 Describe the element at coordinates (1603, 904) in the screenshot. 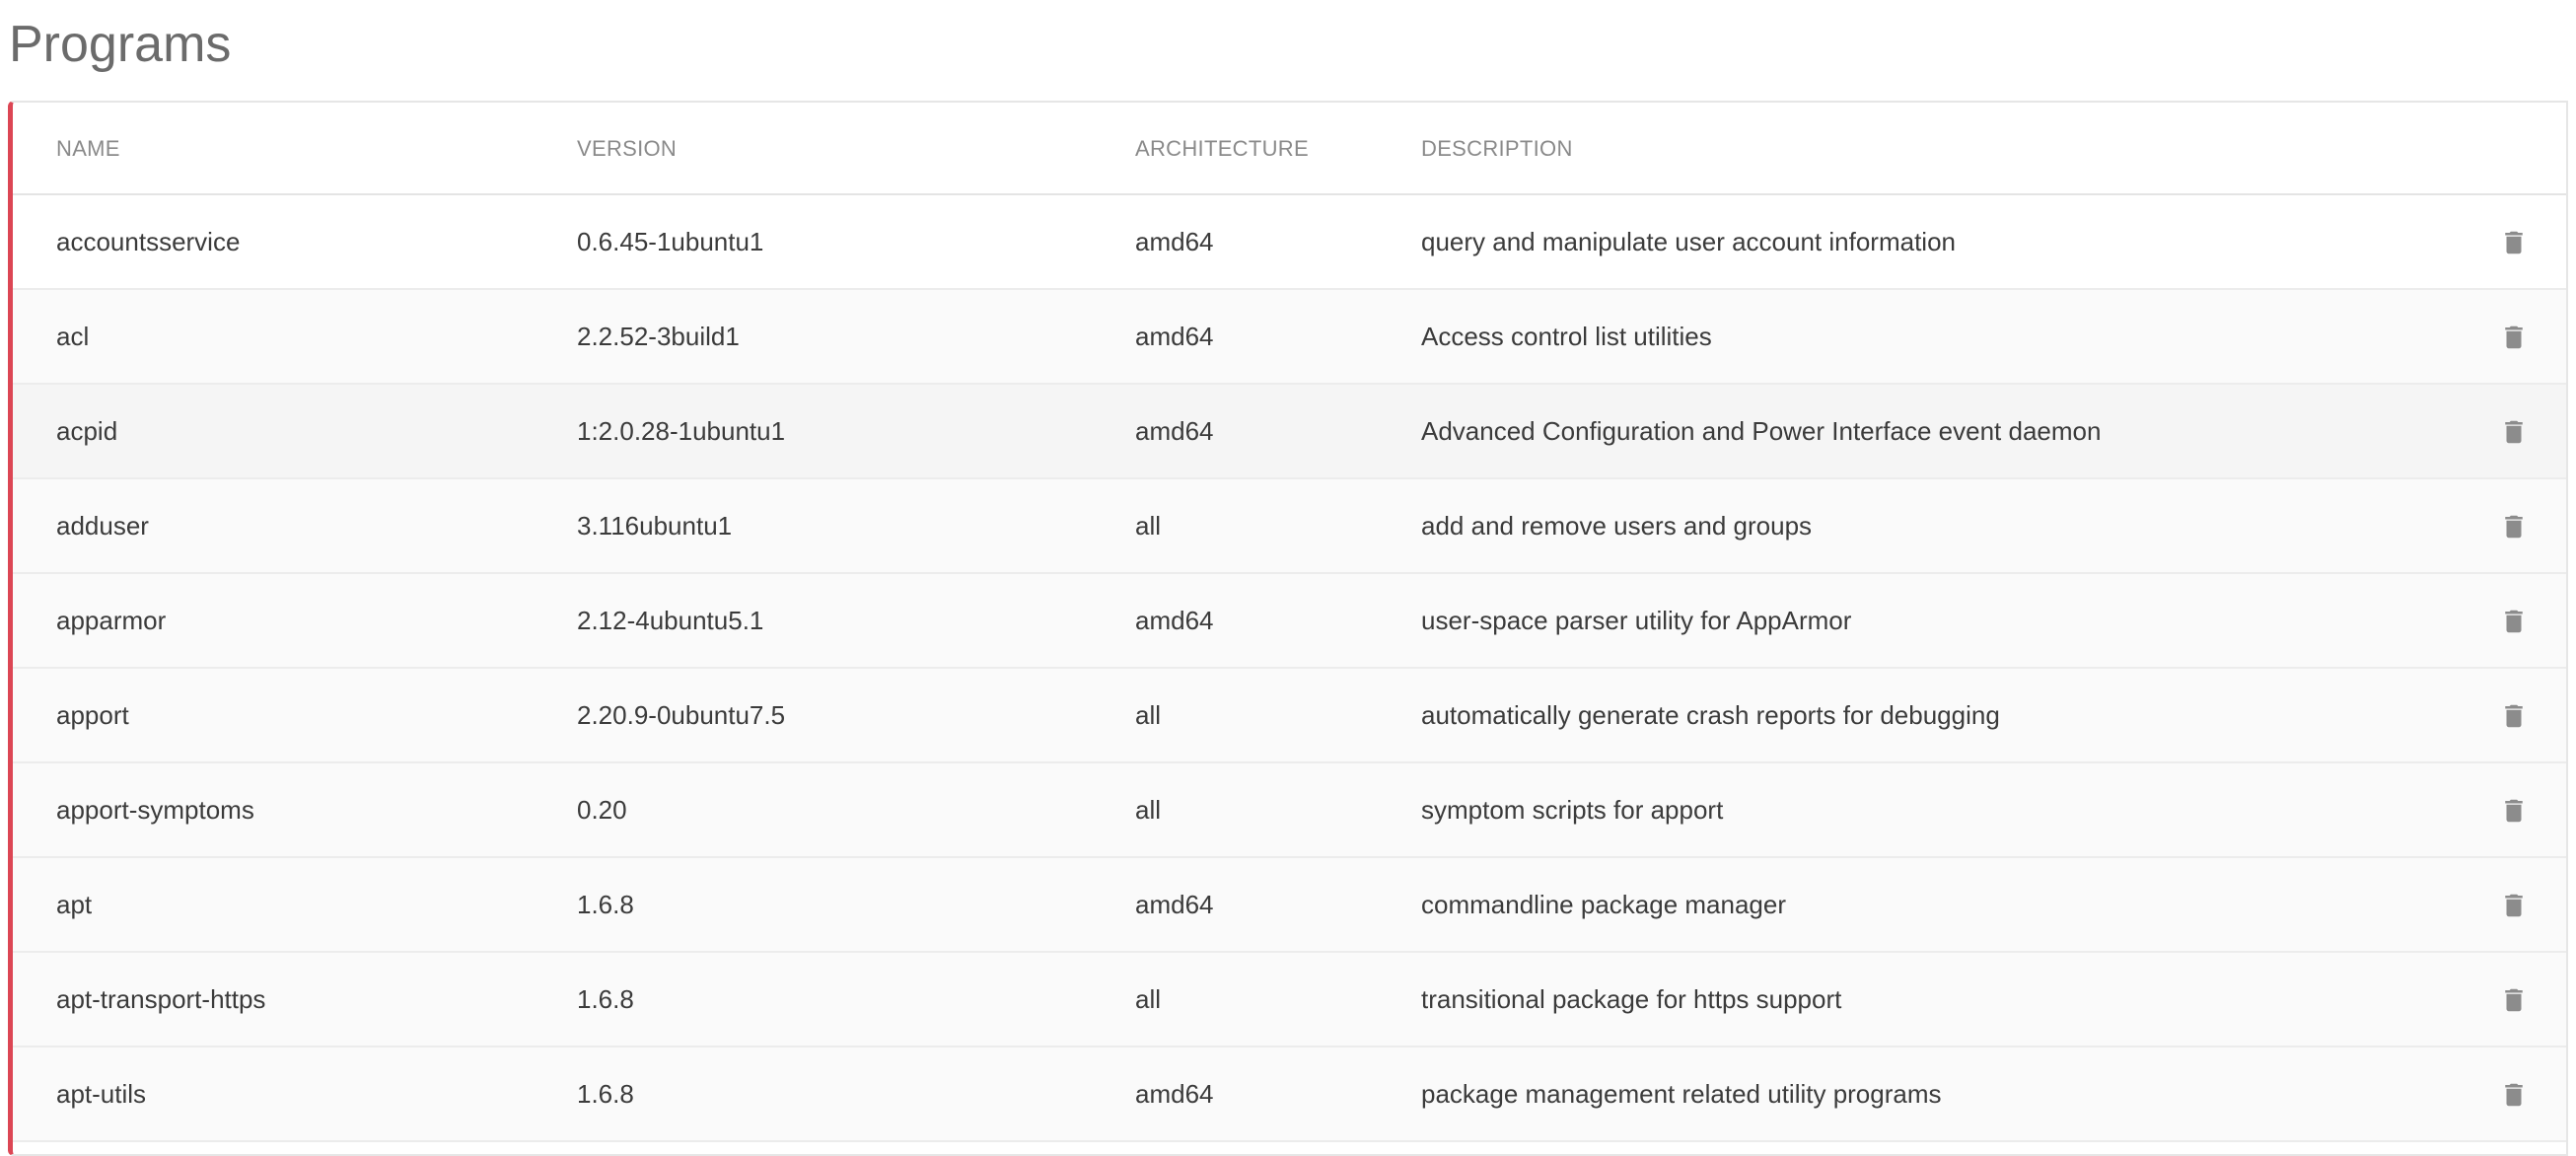

I see `program-description: commandline package manager` at that location.